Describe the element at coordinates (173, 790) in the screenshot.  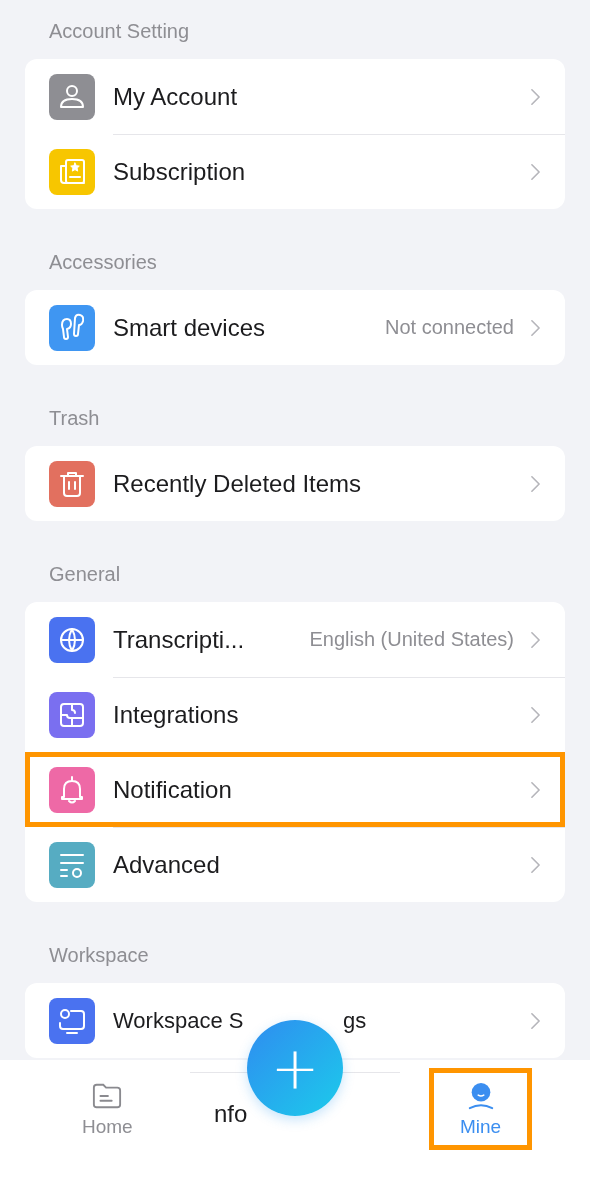
I see `row-label: Notification` at that location.